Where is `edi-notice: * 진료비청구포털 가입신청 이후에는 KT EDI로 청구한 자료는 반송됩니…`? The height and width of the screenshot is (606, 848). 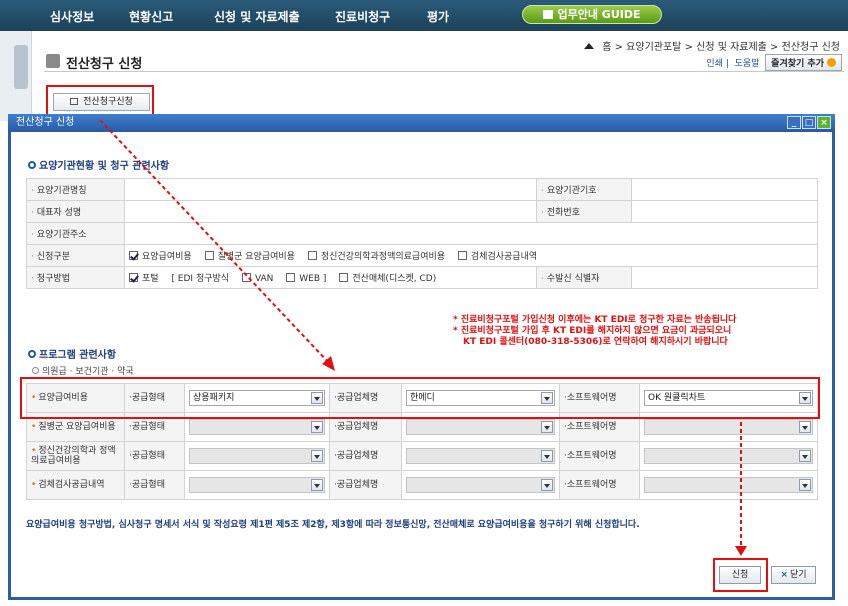
edi-notice: * 진료비청구포털 가입신청 이후에는 KT EDI로 청구한 자료는 반송됩니… is located at coordinates (594, 331).